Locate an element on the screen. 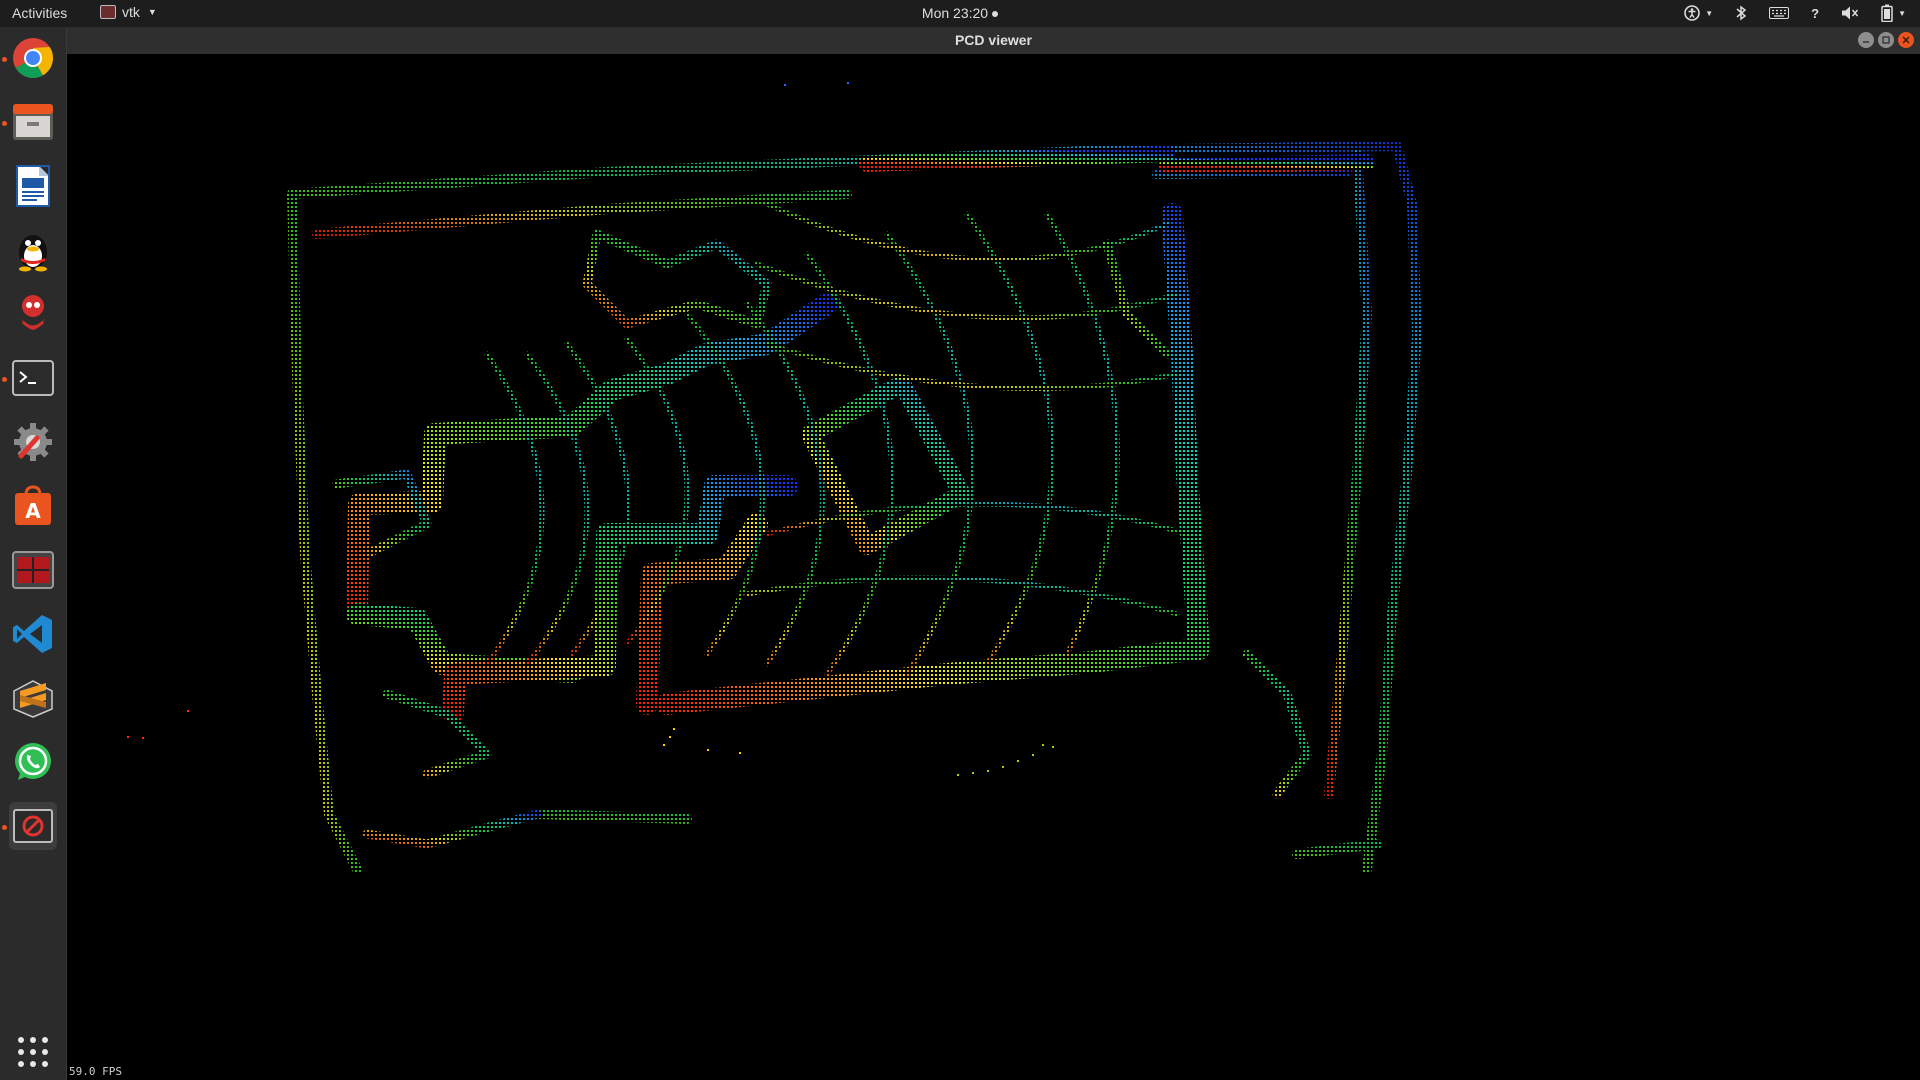  dock-item-files is located at coordinates (33, 122).